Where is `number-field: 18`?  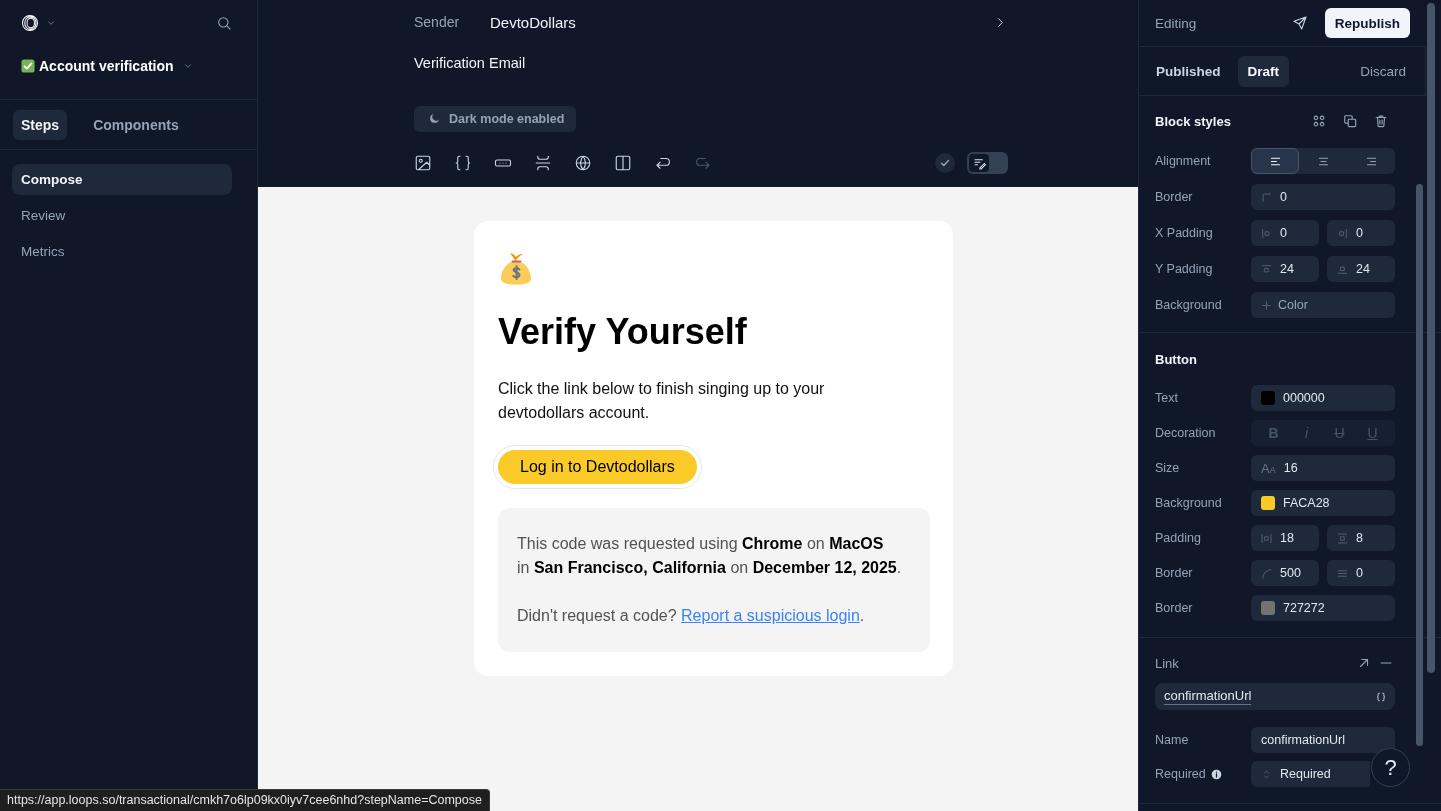
number-field: 18 is located at coordinates (1285, 538).